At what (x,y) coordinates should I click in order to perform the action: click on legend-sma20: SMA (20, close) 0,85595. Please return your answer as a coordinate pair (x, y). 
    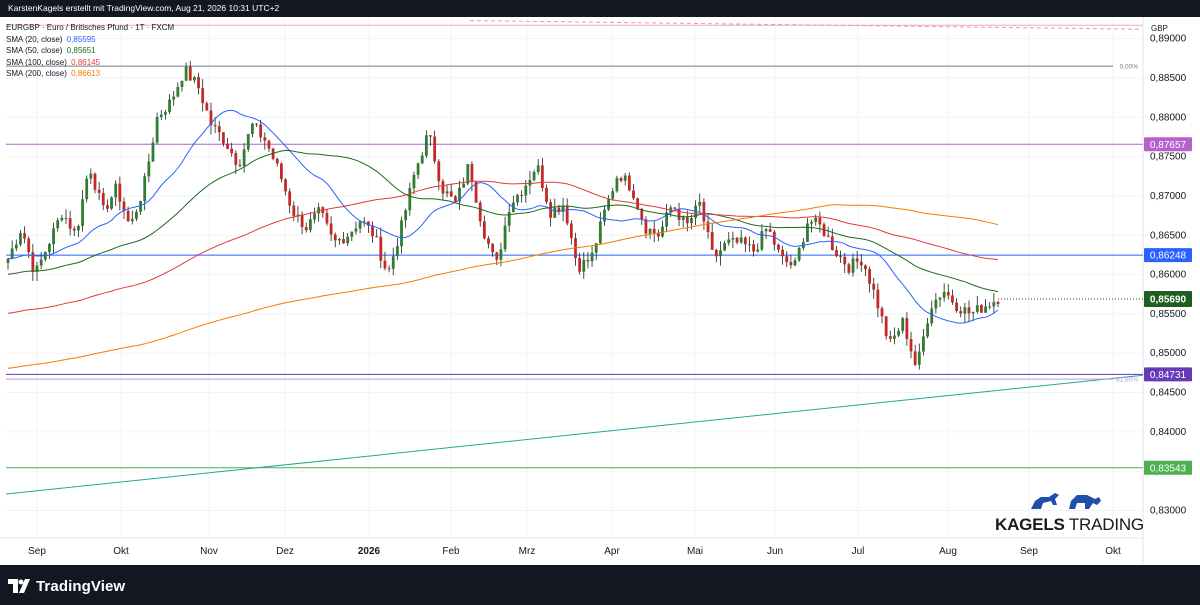
    Looking at the image, I should click on (51, 39).